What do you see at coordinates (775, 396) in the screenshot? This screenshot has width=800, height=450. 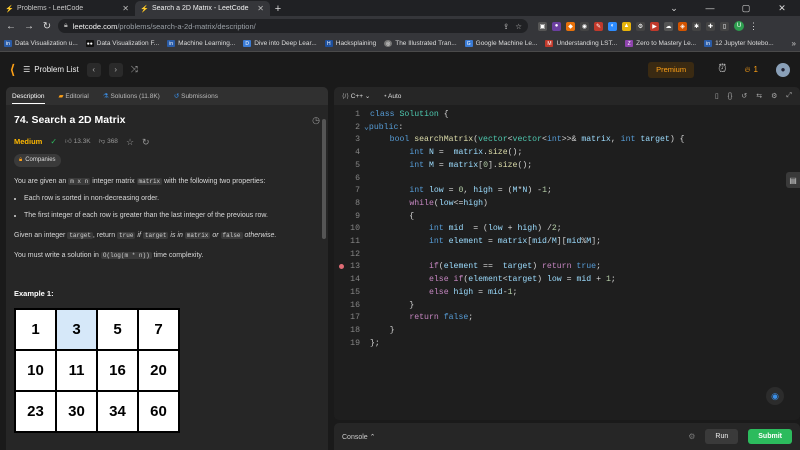 I see `feedback-chat-icon: ◉` at bounding box center [775, 396].